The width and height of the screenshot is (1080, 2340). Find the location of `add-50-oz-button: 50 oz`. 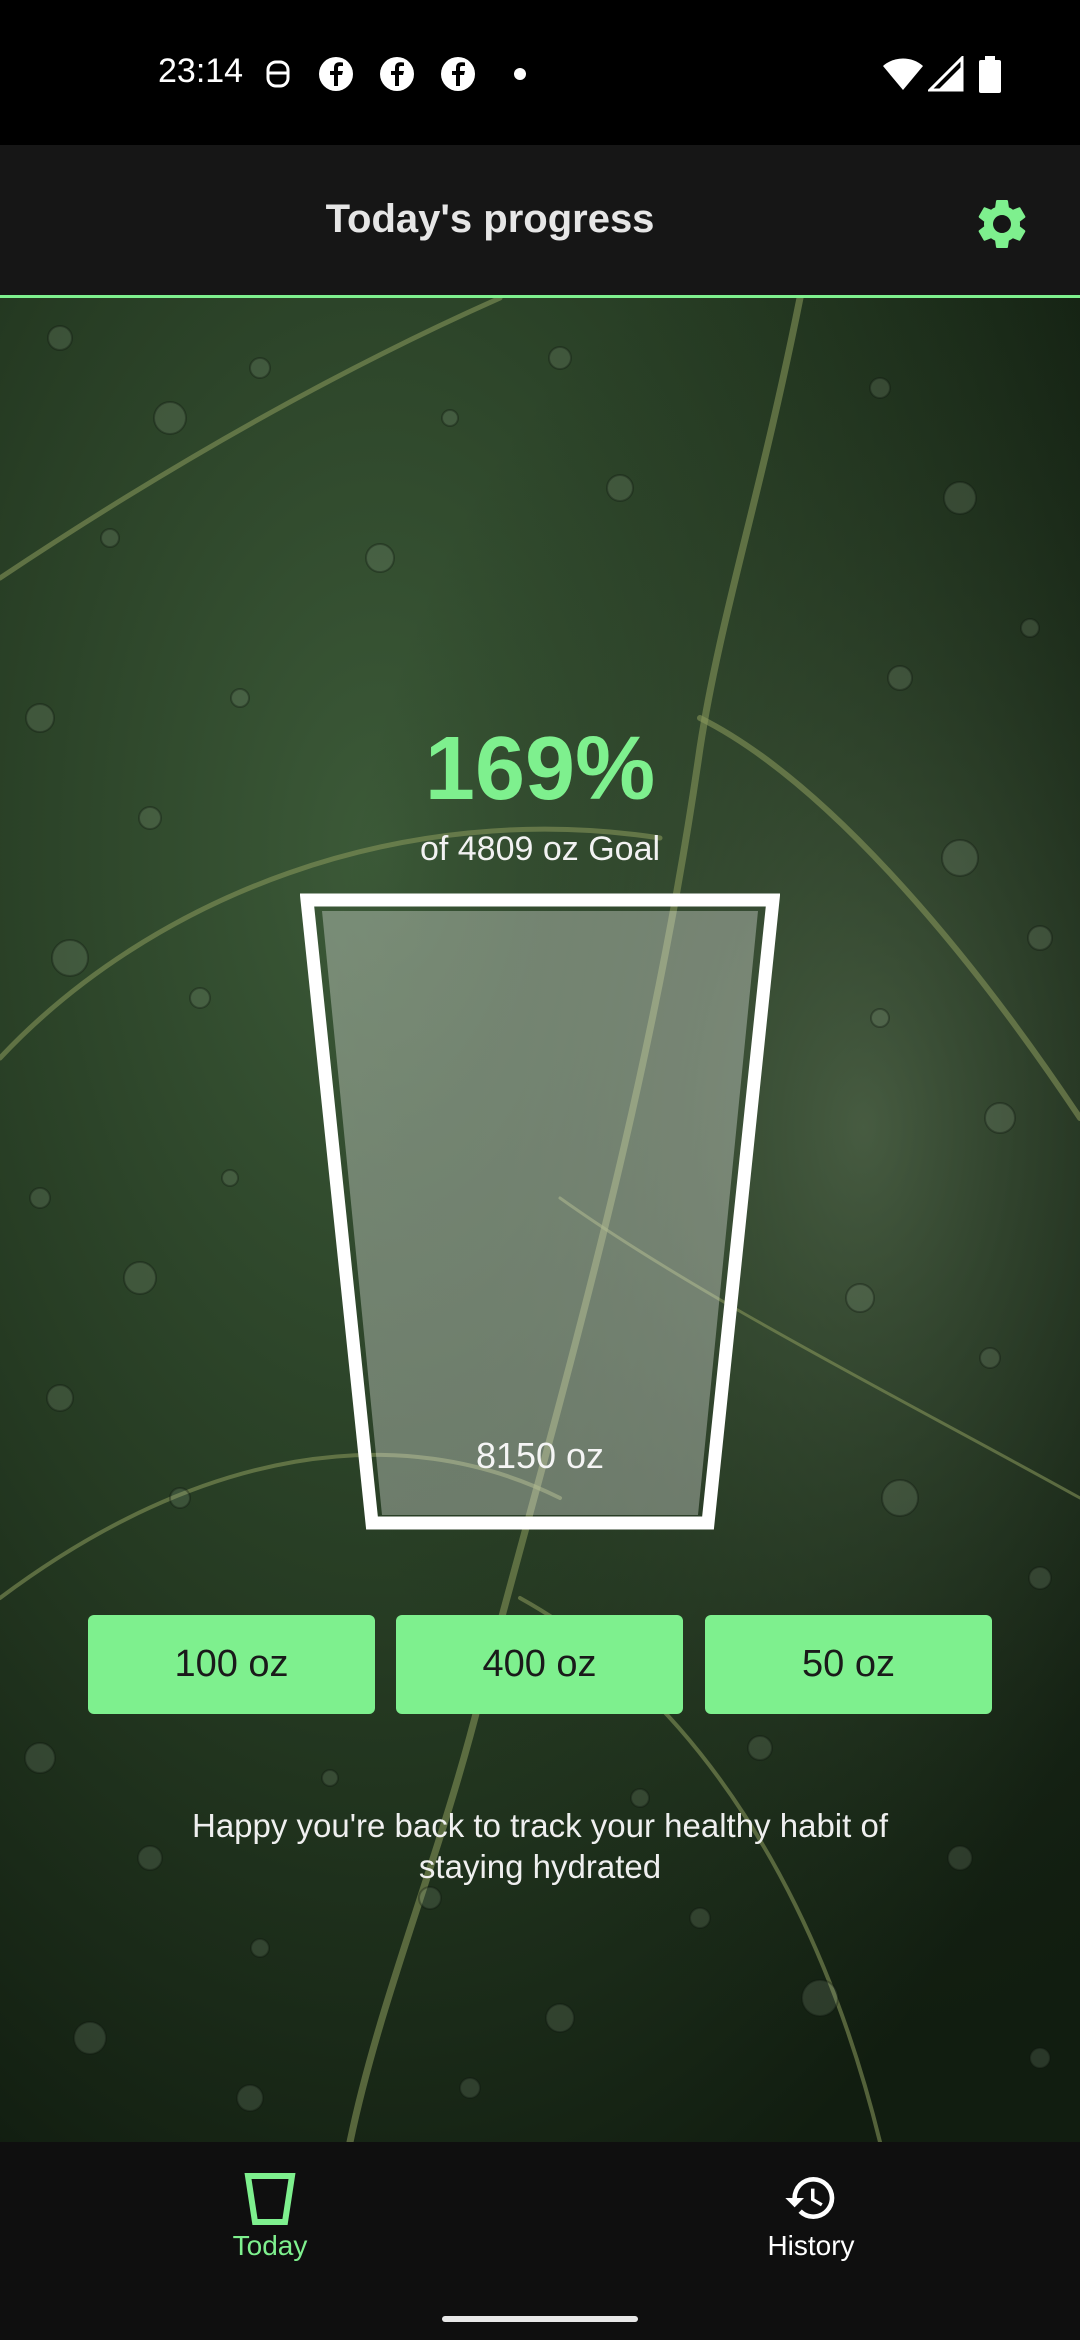

add-50-oz-button: 50 oz is located at coordinates (848, 1664).